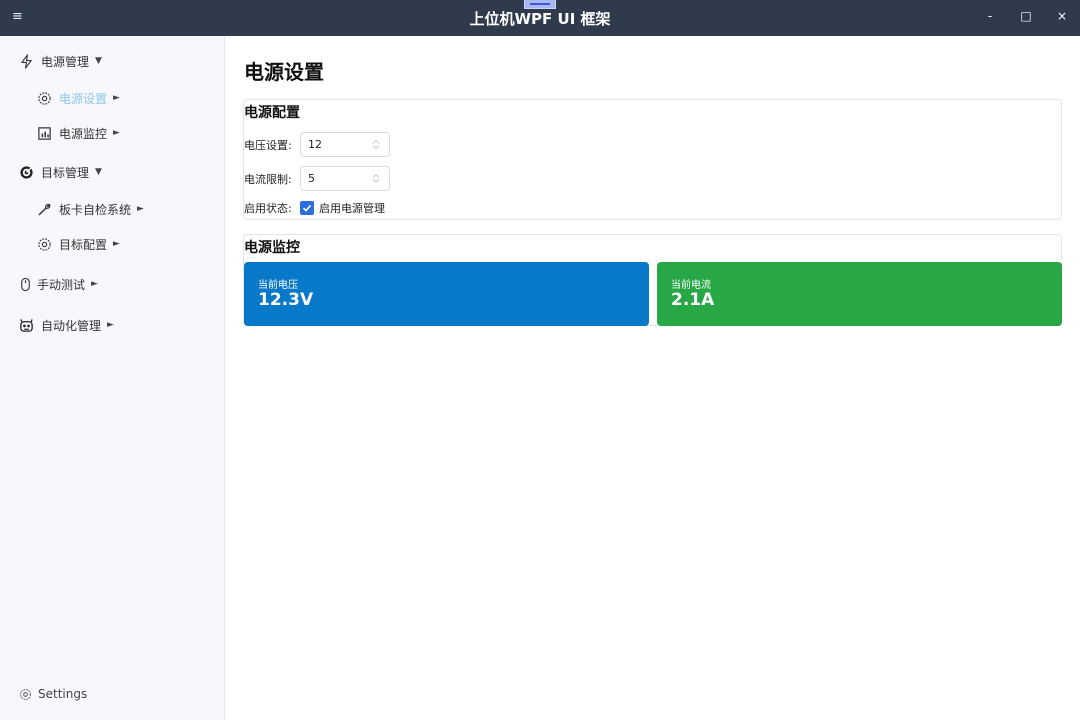  I want to click on current-card: 当前电流 2.1A, so click(859, 294).